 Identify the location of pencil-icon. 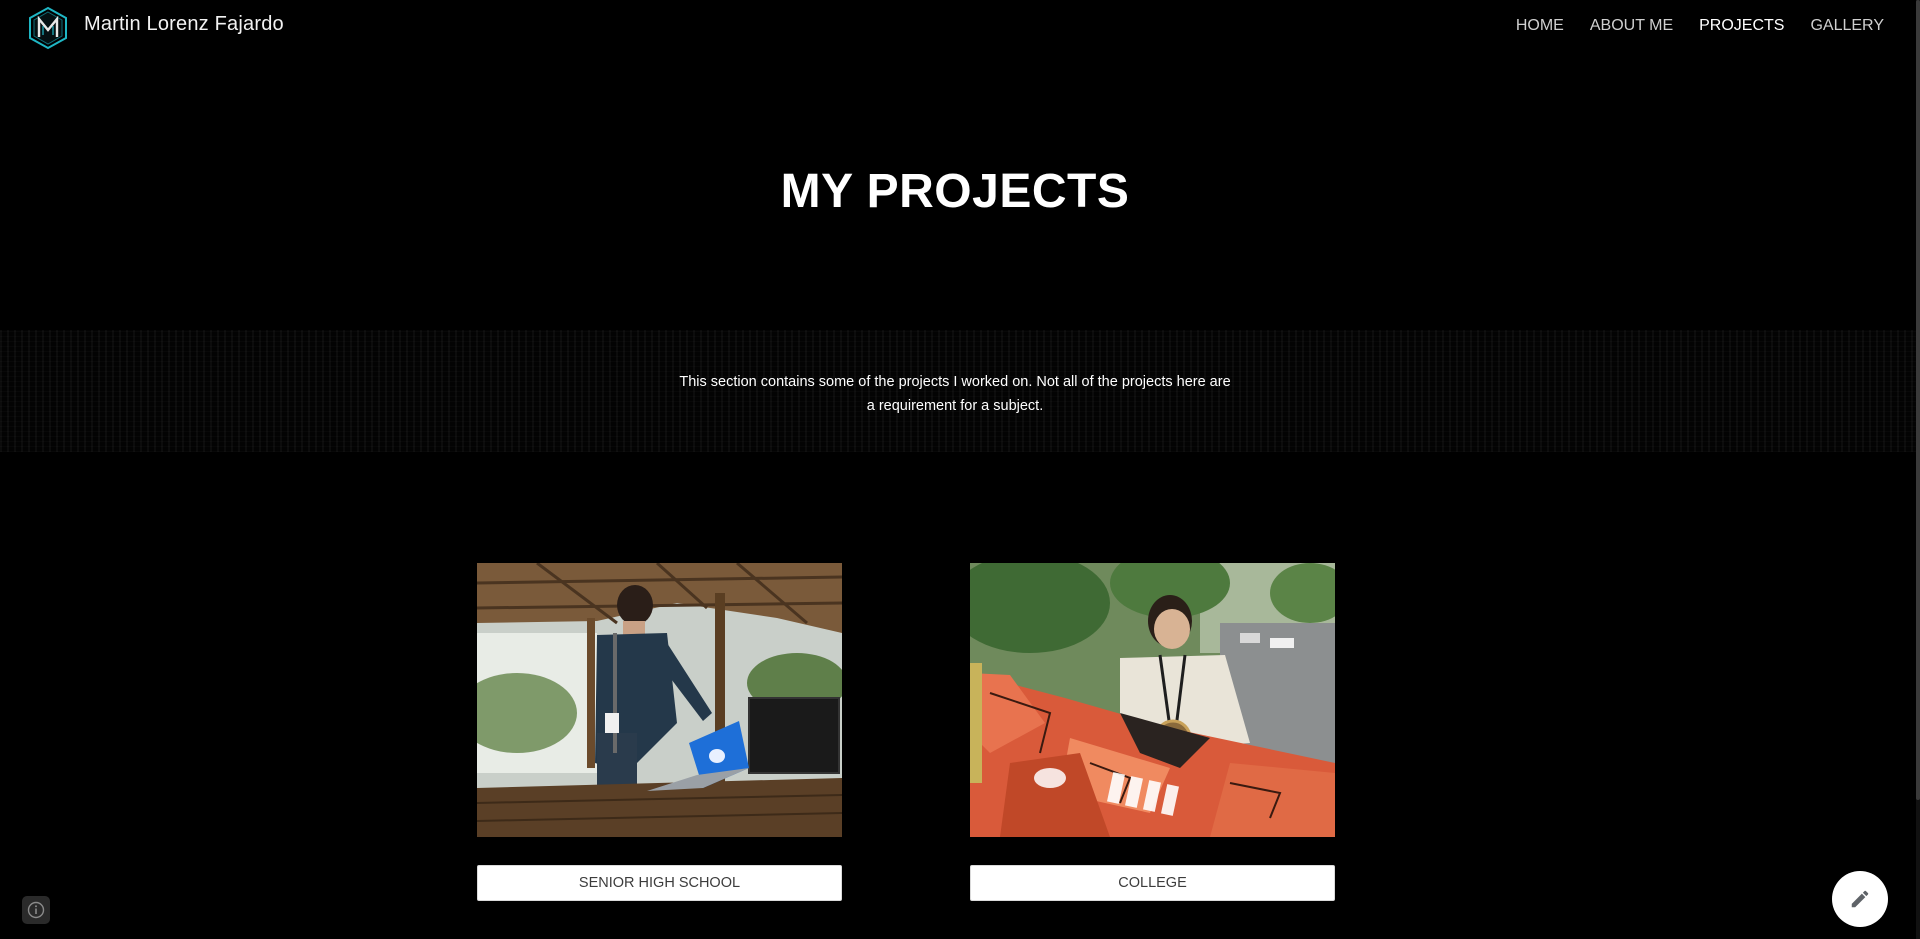
(1860, 899).